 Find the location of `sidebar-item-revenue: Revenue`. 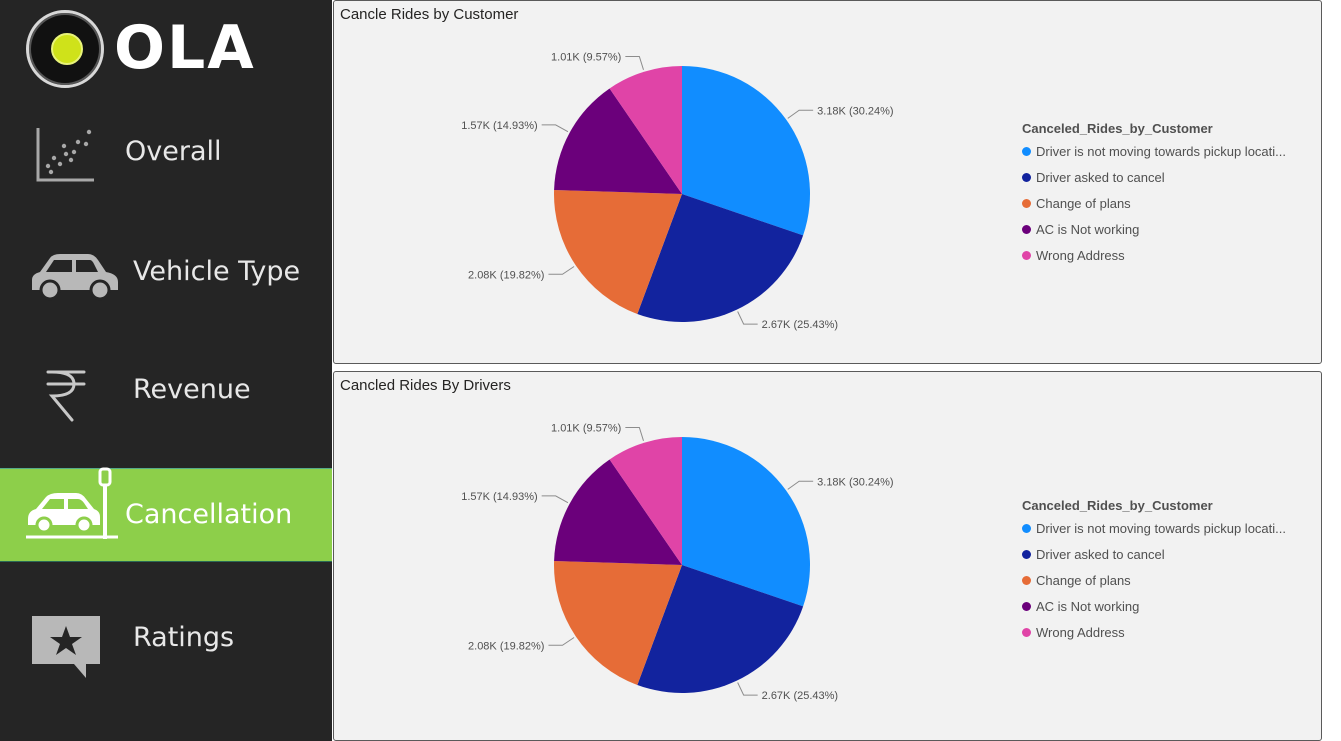

sidebar-item-revenue: Revenue is located at coordinates (166, 392).